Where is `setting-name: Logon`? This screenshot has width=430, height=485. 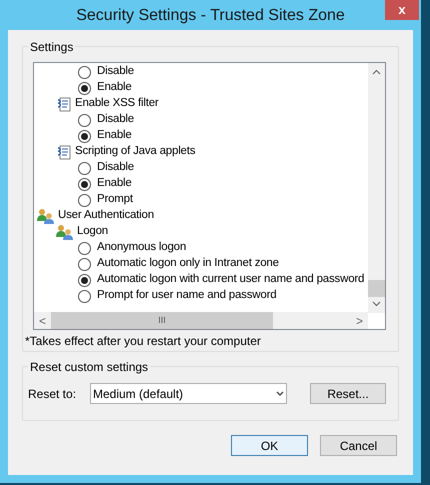 setting-name: Logon is located at coordinates (92, 232).